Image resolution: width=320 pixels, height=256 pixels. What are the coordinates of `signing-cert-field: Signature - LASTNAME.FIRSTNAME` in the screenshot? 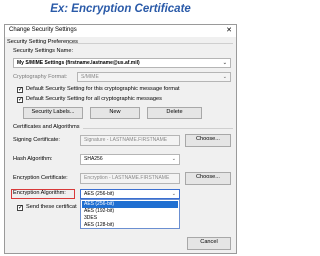 It's located at (130, 140).